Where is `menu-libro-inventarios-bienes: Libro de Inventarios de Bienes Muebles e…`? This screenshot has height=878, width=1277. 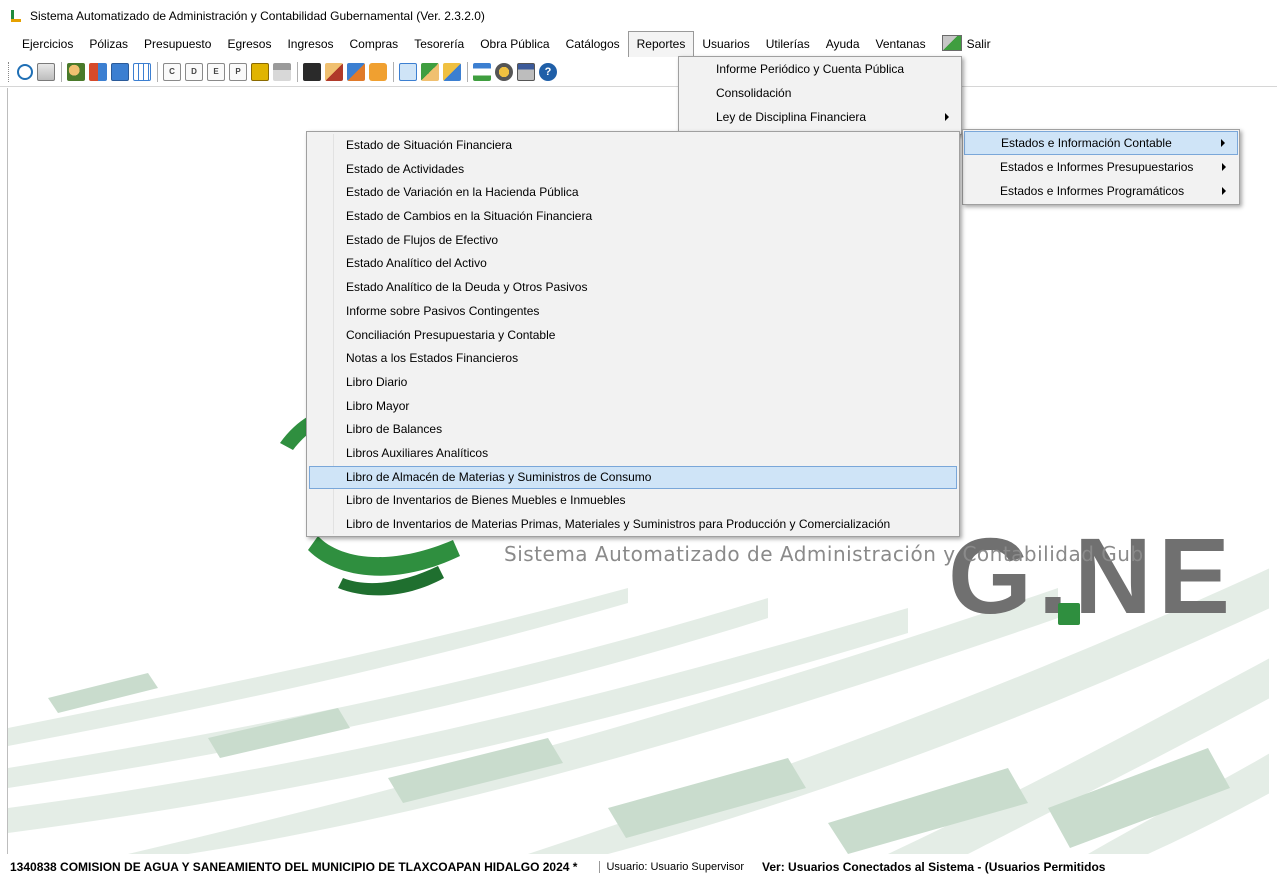 menu-libro-inventarios-bienes: Libro de Inventarios de Bienes Muebles e… is located at coordinates (633, 501).